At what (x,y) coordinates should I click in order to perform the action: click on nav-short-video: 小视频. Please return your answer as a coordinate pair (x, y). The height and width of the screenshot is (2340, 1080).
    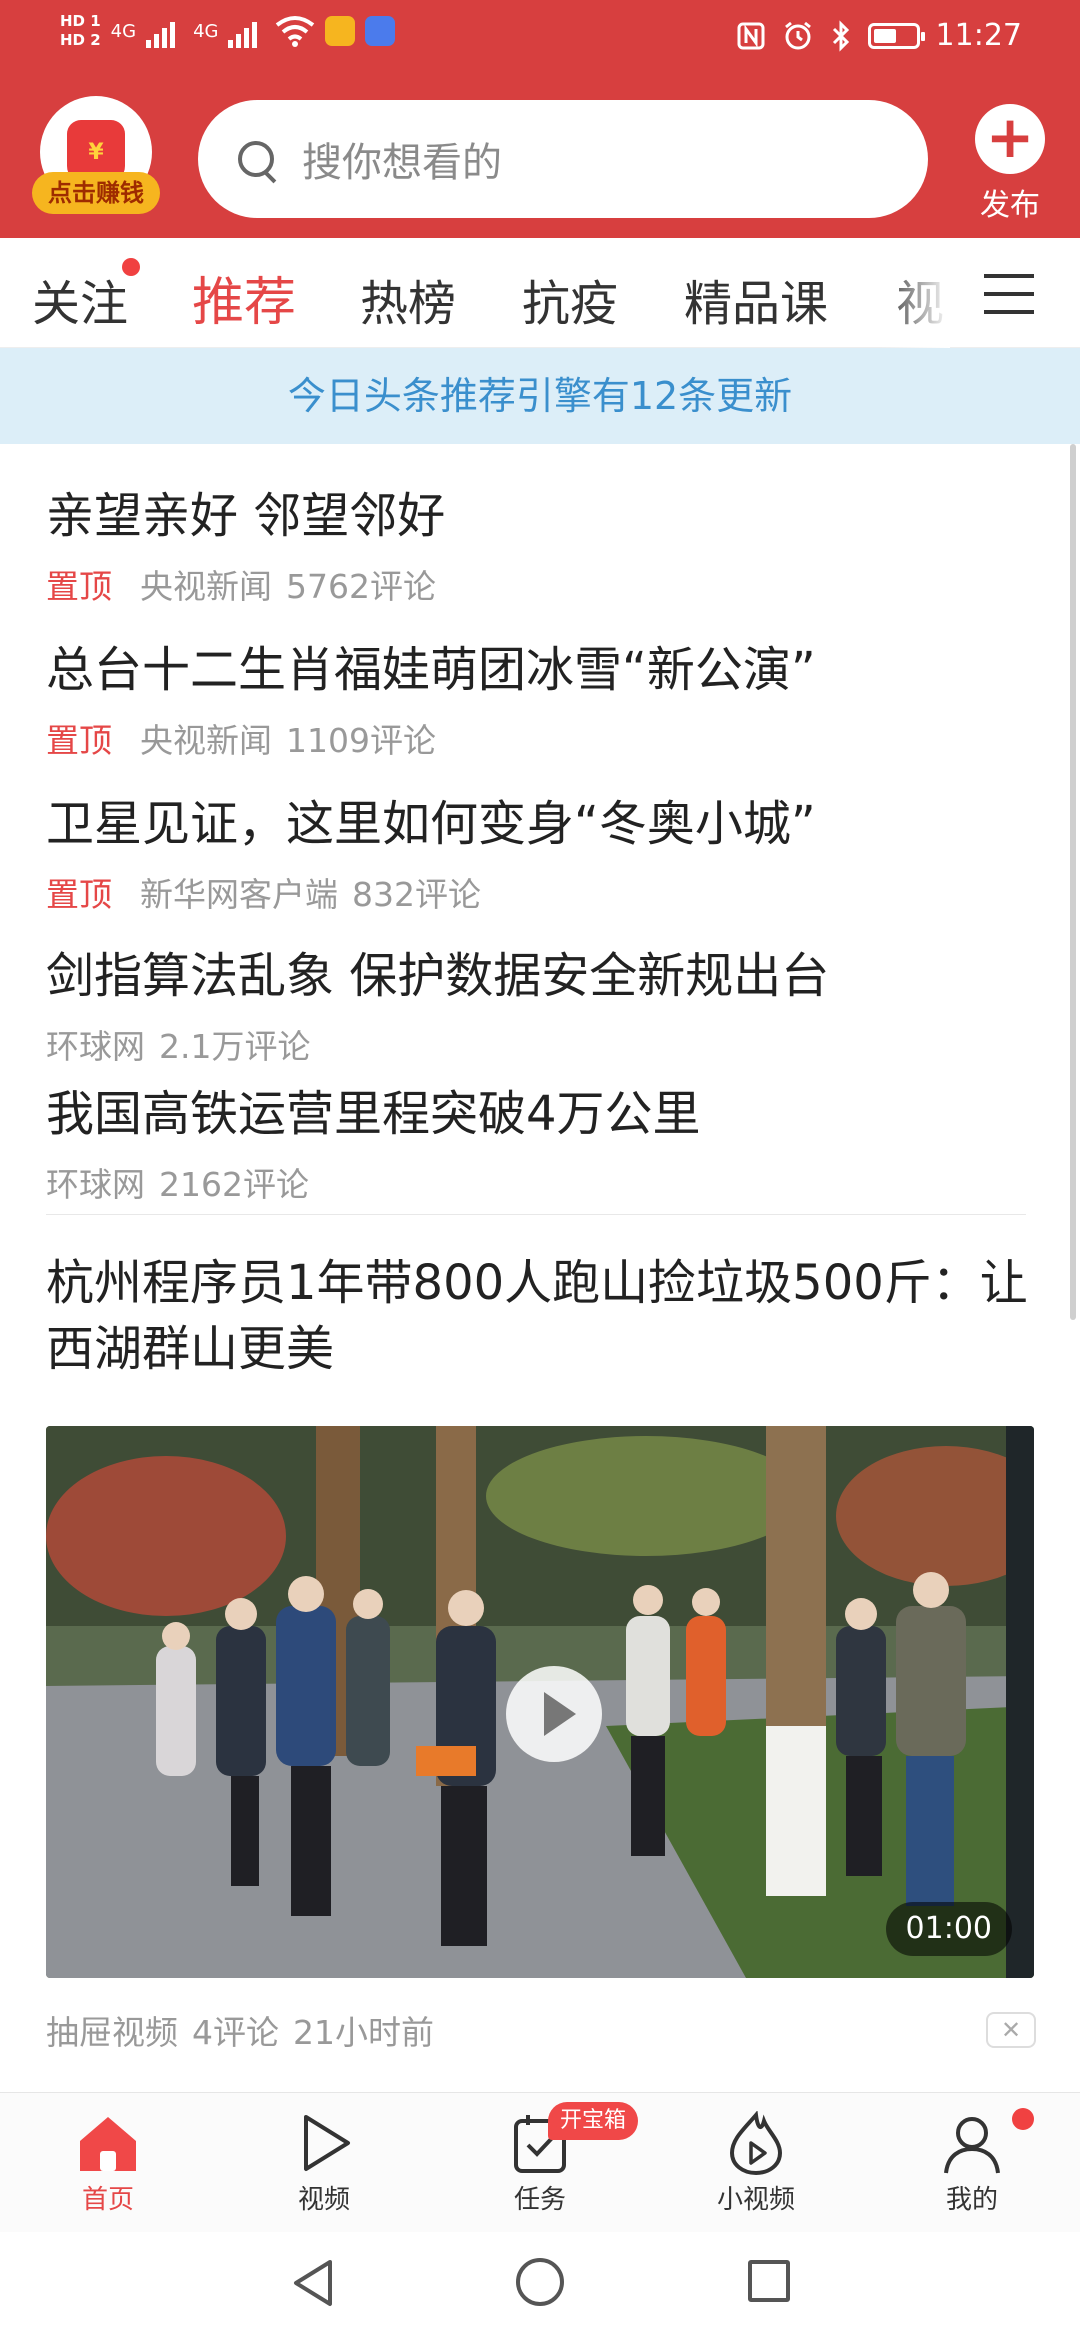
    Looking at the image, I should click on (756, 2163).